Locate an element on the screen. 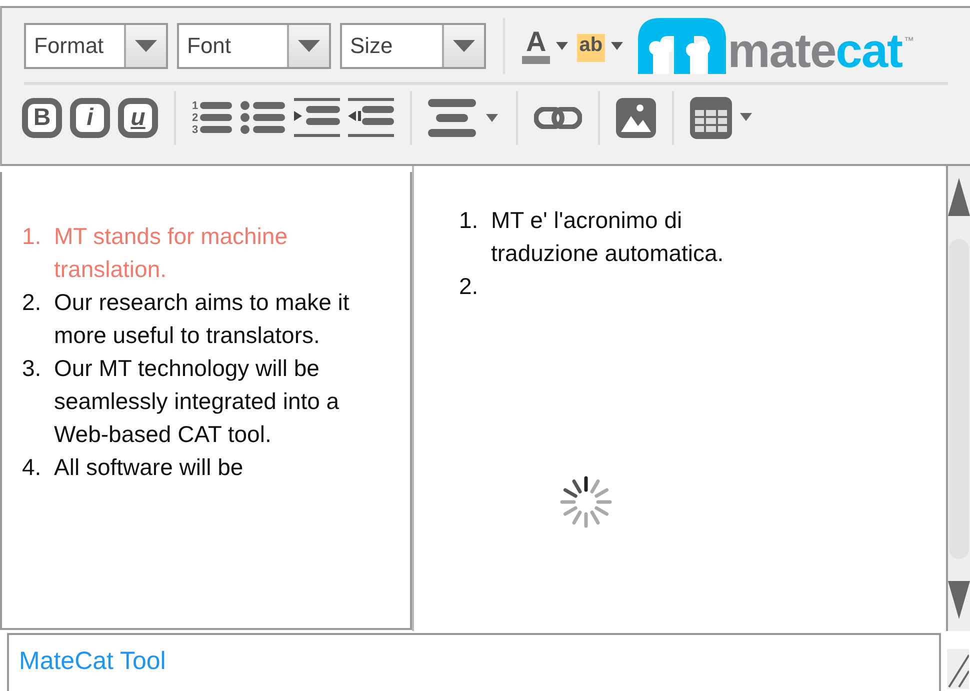  text-color-button: A is located at coordinates (545, 46).